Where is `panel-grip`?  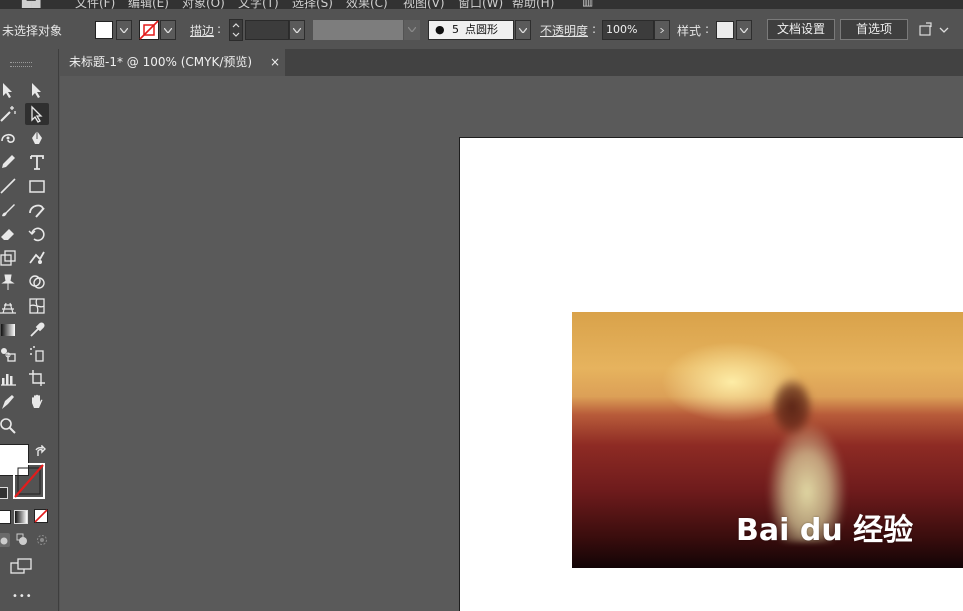 panel-grip is located at coordinates (21, 64).